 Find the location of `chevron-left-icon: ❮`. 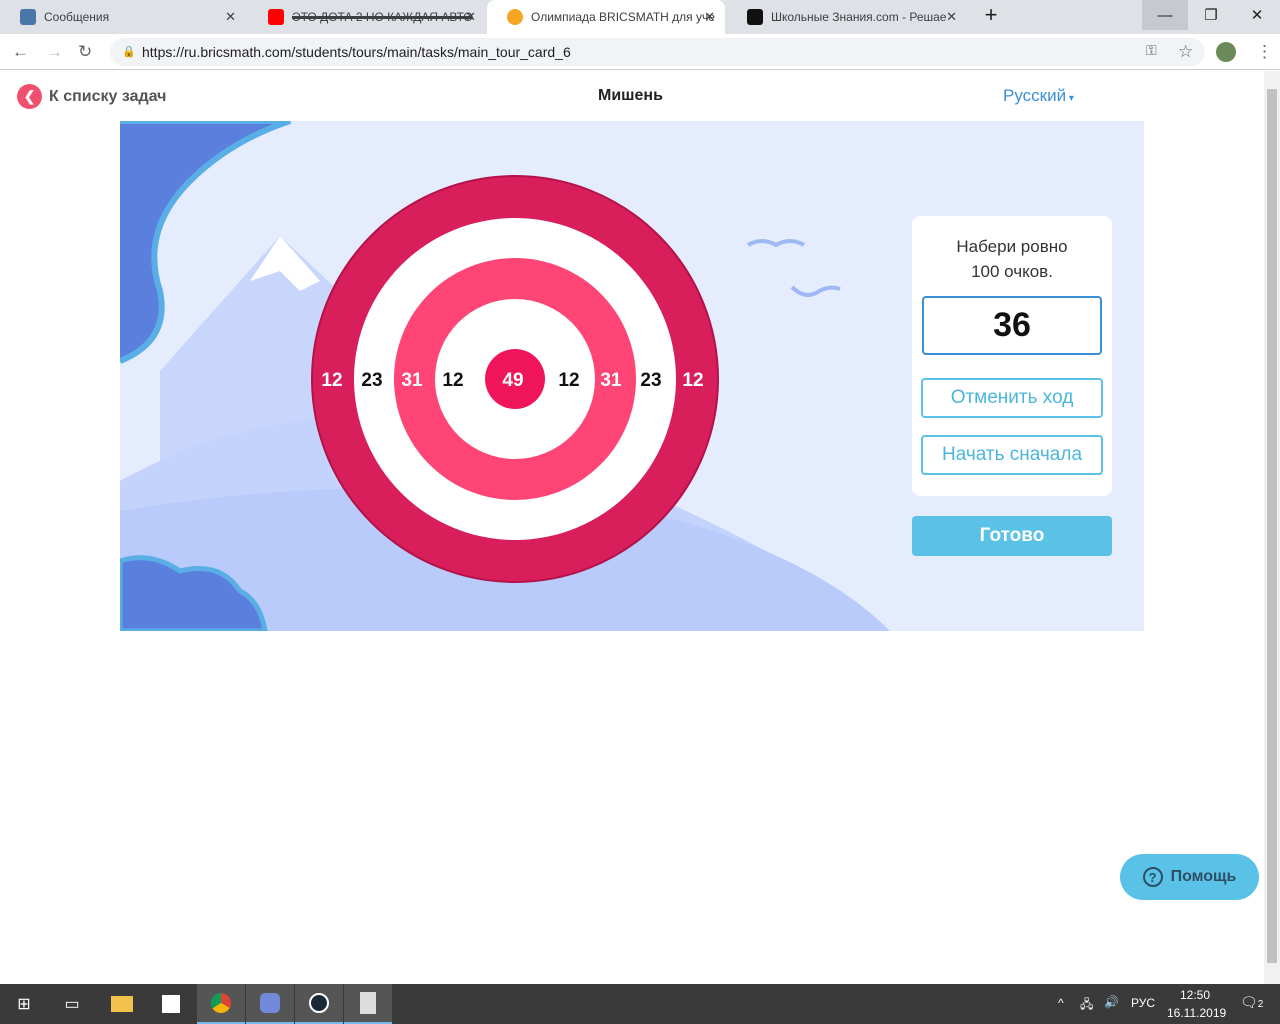

chevron-left-icon: ❮ is located at coordinates (29, 96).